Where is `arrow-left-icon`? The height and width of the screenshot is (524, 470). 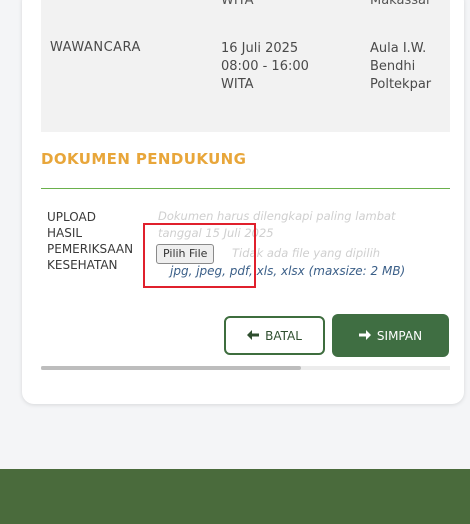
arrow-left-icon is located at coordinates (253, 336).